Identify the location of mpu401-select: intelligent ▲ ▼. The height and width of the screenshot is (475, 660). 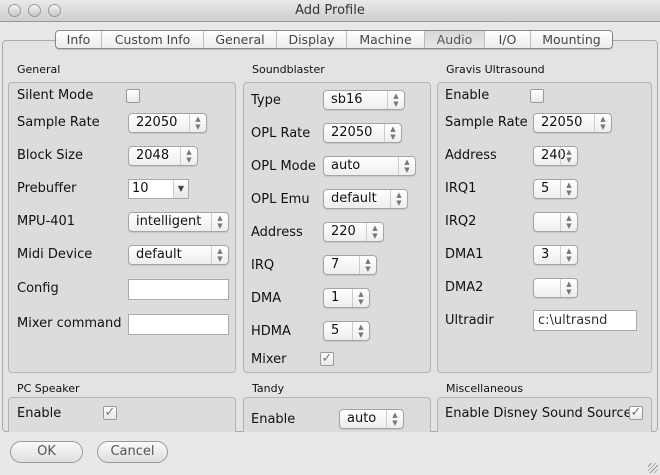
(178, 222).